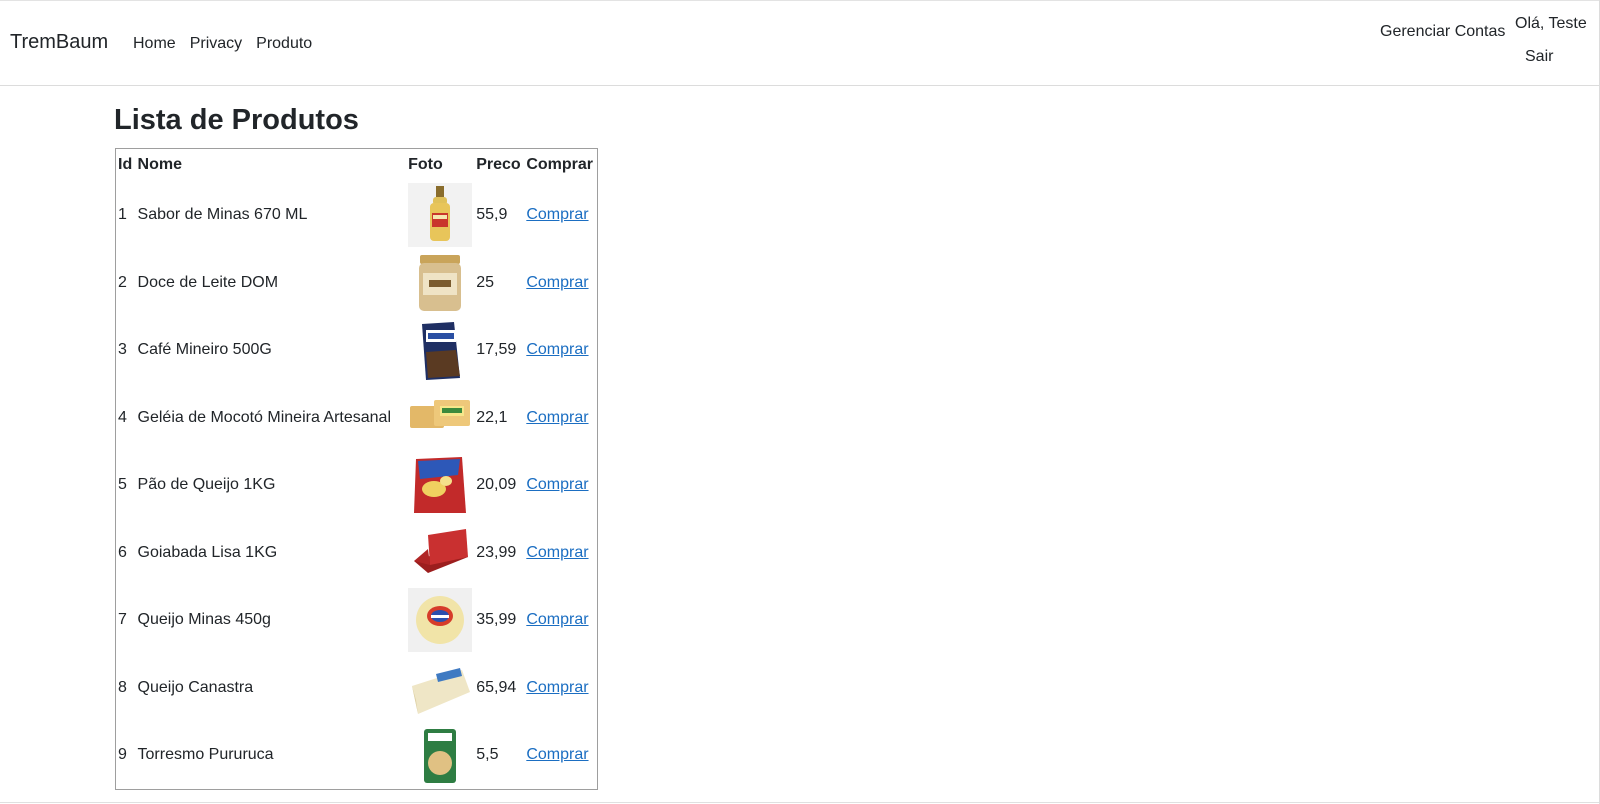  I want to click on nav-link-produto: Produto, so click(284, 44).